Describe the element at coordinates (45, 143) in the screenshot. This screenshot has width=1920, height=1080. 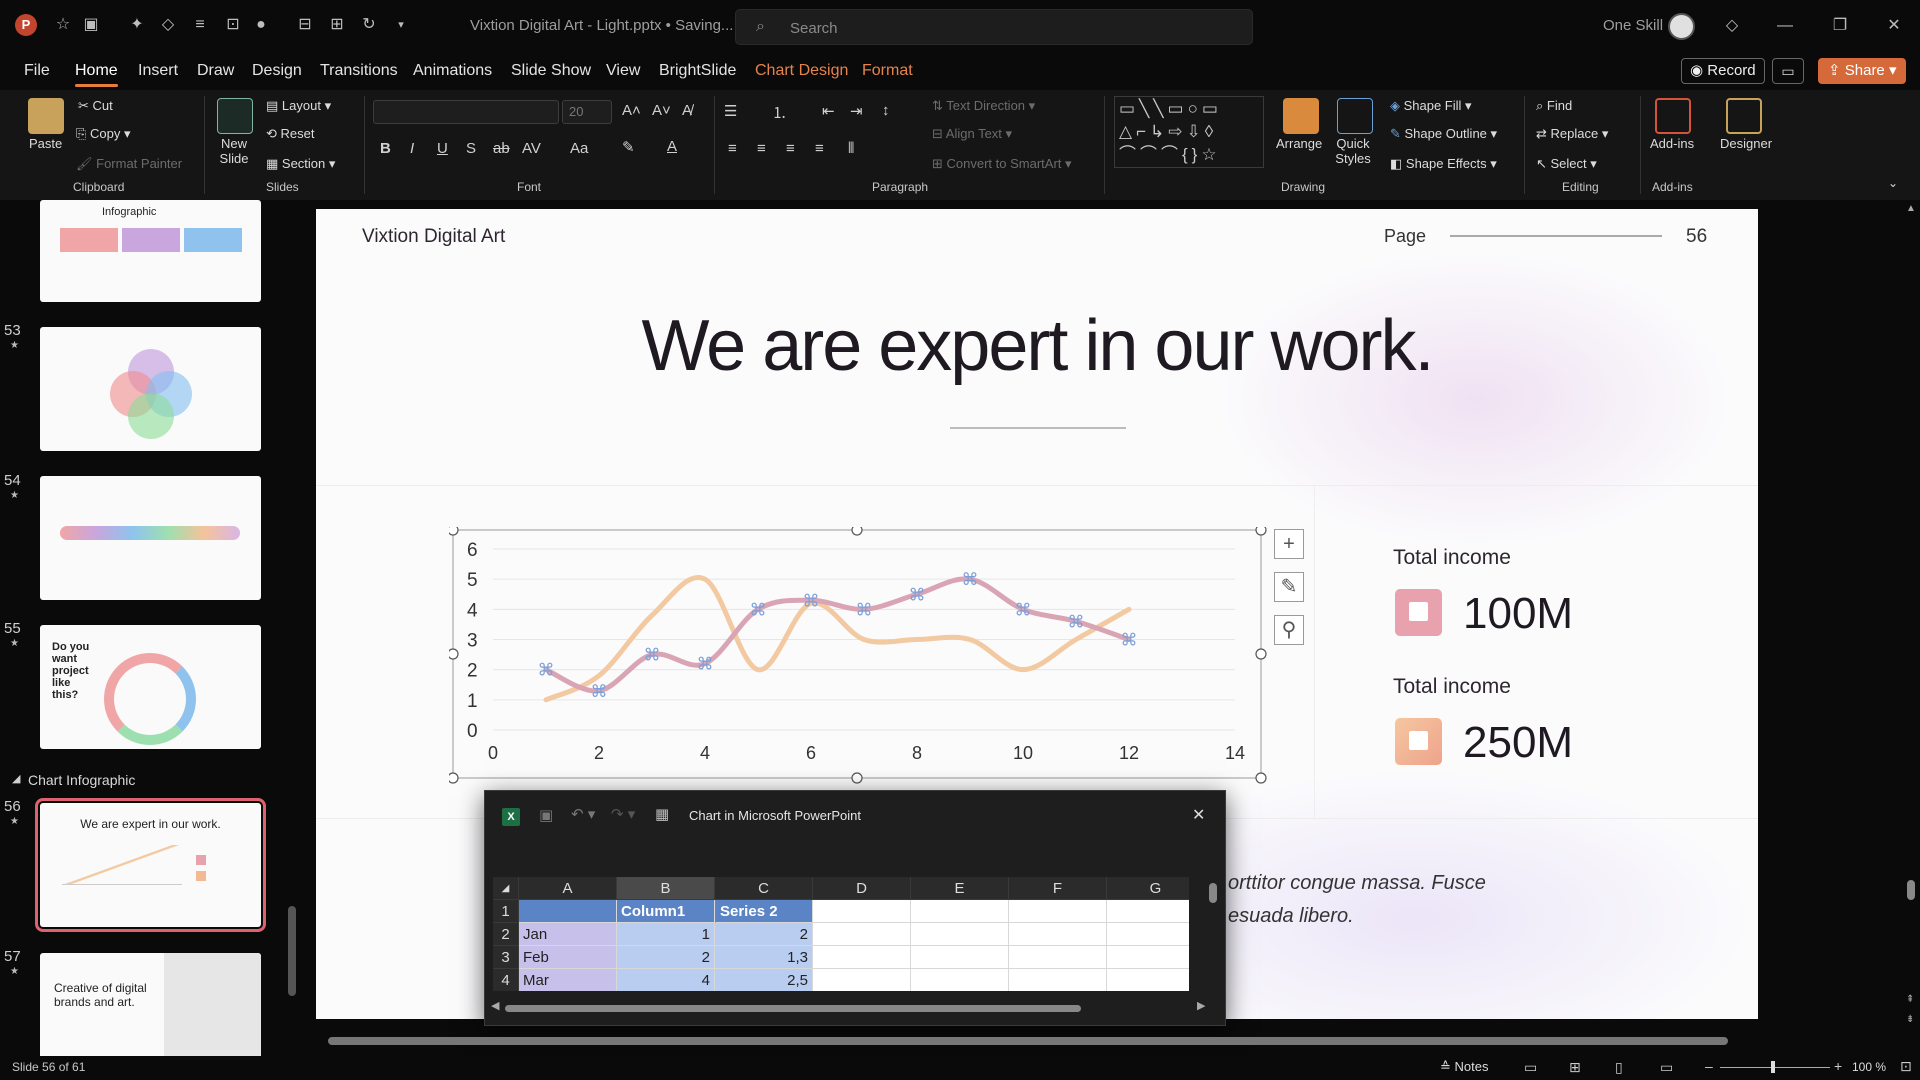
I see `paste-button: Paste` at that location.